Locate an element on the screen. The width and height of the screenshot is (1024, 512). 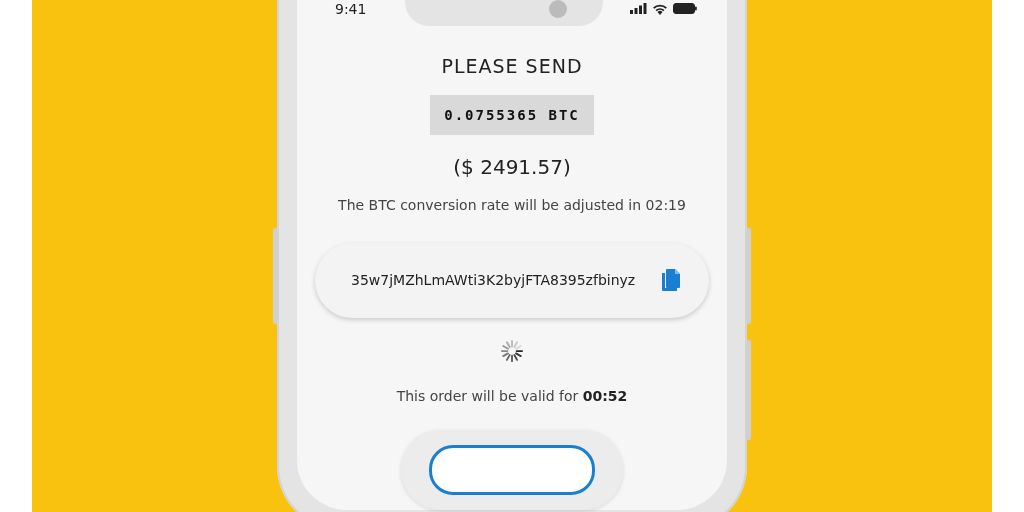
heading: PLEASE SEND is located at coordinates (512, 66).